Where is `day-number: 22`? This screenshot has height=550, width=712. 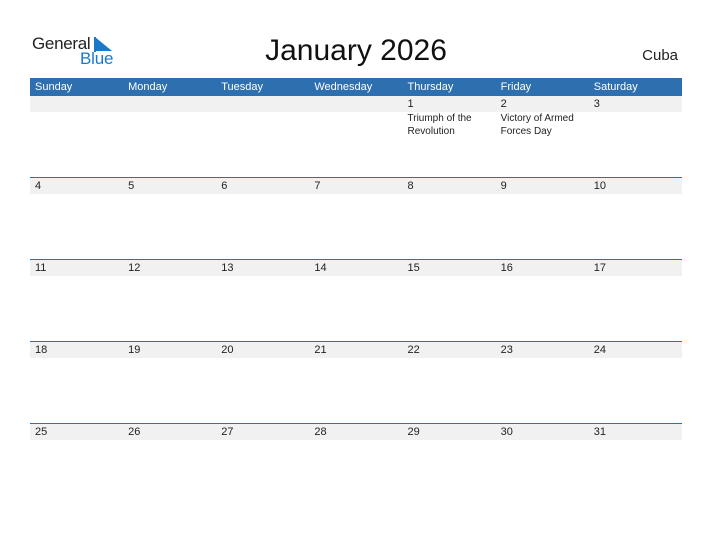 day-number: 22 is located at coordinates (413, 350).